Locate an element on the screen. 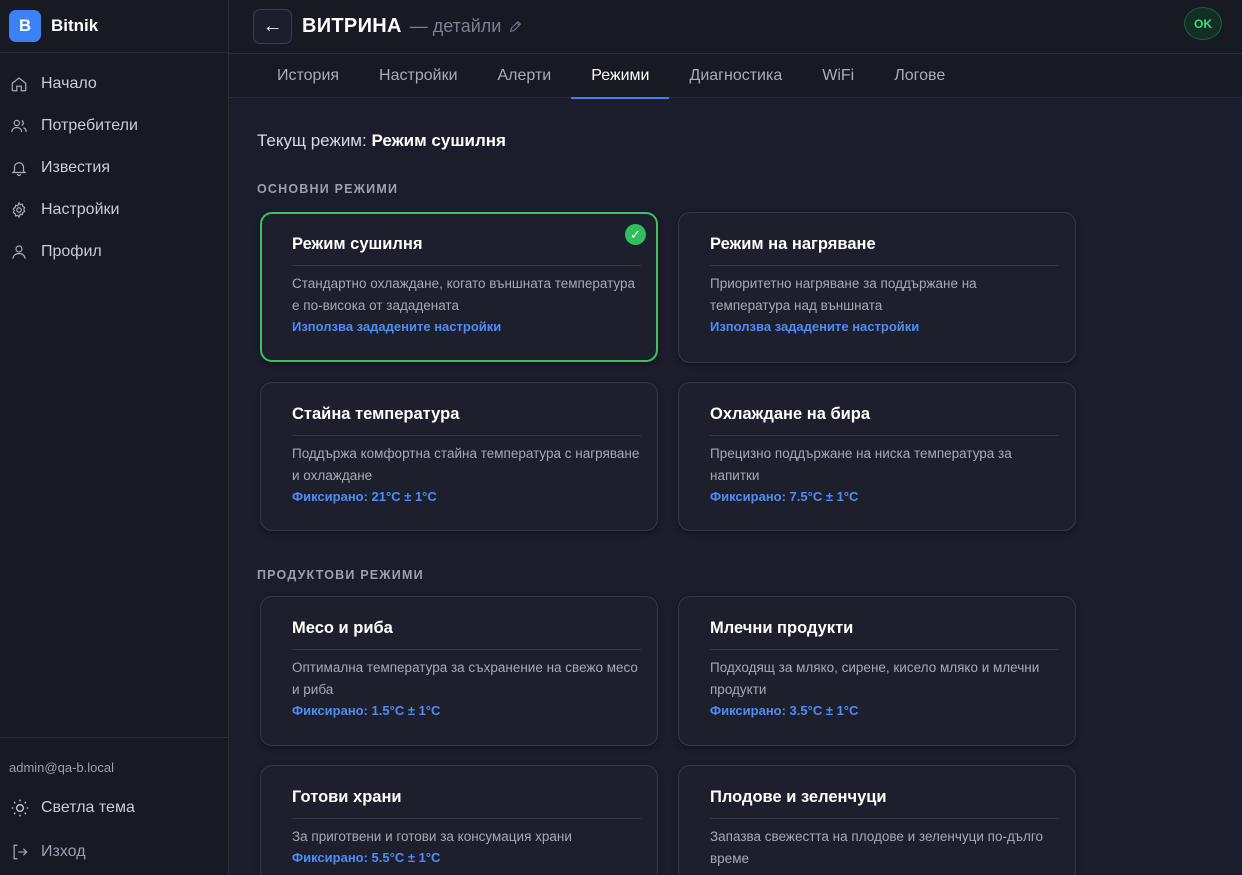  theme-toggle-label: Светла тема is located at coordinates (88, 807).